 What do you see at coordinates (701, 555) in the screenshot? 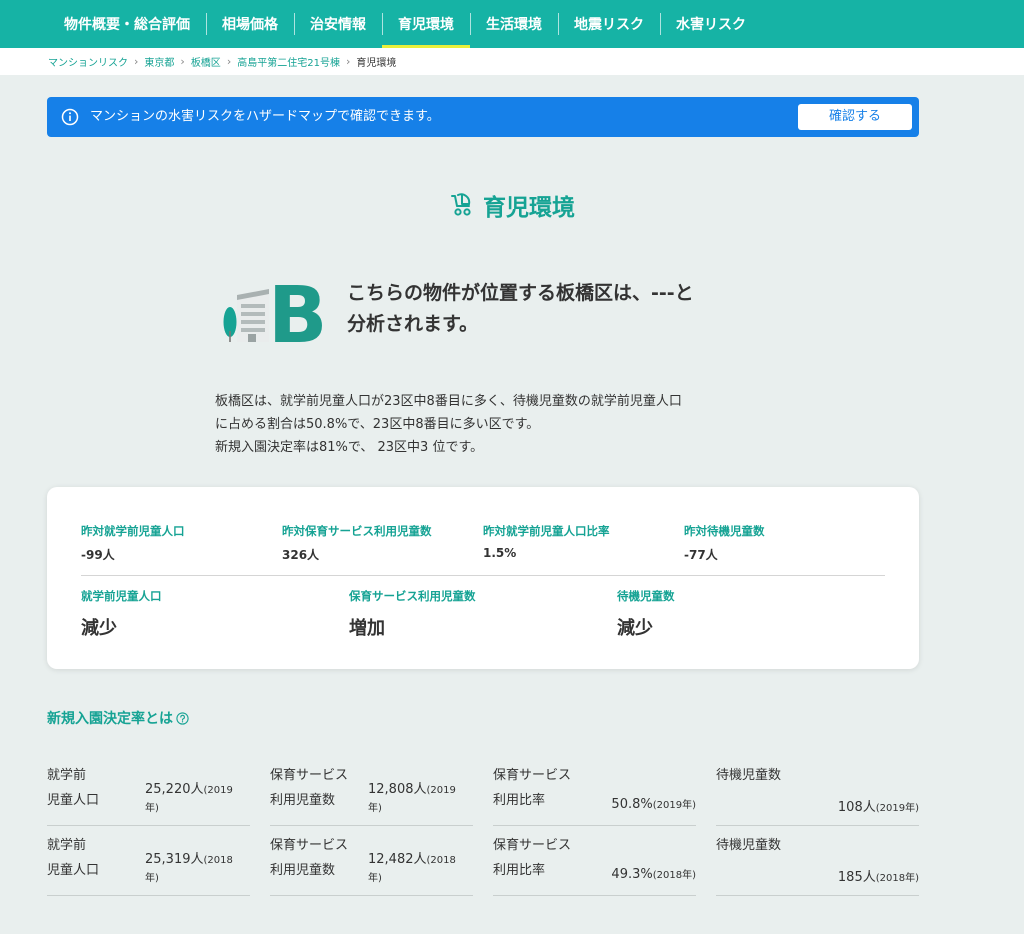
I see `stat-value: -77人` at bounding box center [701, 555].